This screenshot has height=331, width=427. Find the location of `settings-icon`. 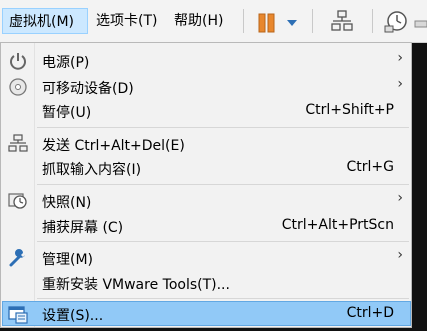

settings-icon is located at coordinates (18, 314).